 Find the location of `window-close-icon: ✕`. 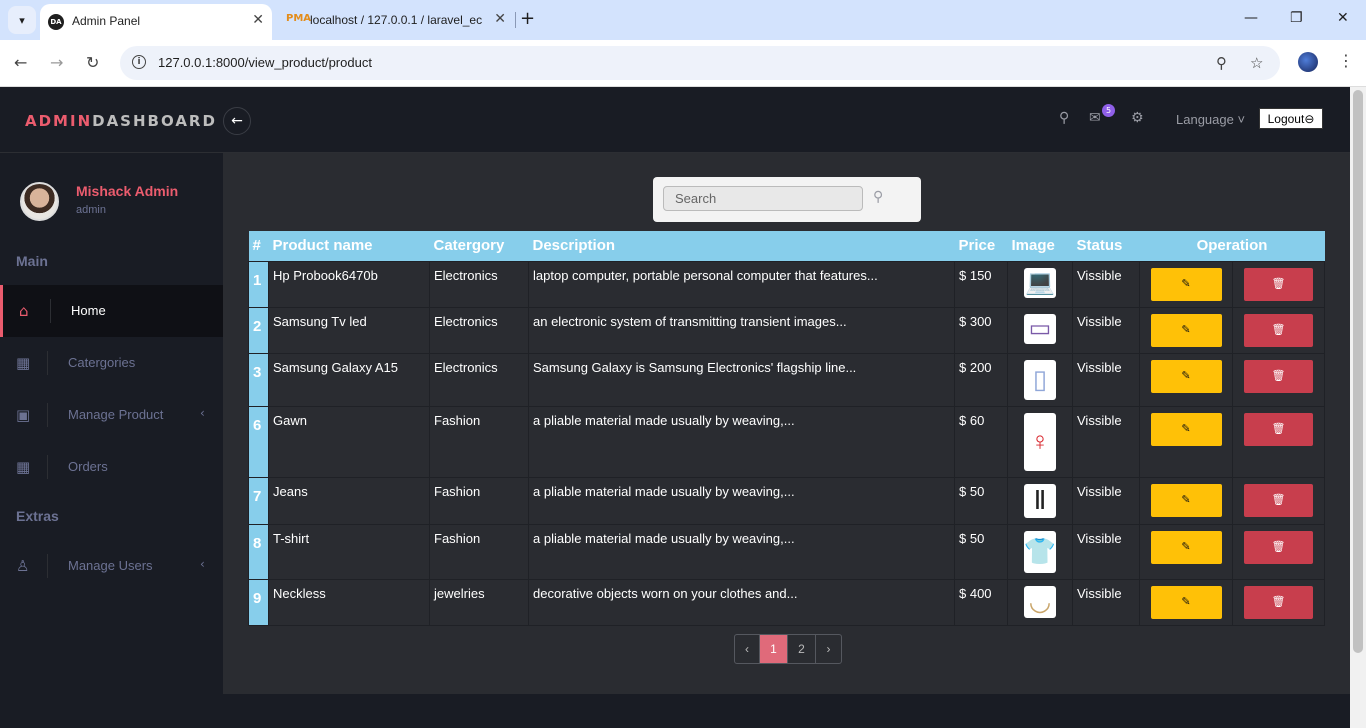

window-close-icon: ✕ is located at coordinates (1343, 18).